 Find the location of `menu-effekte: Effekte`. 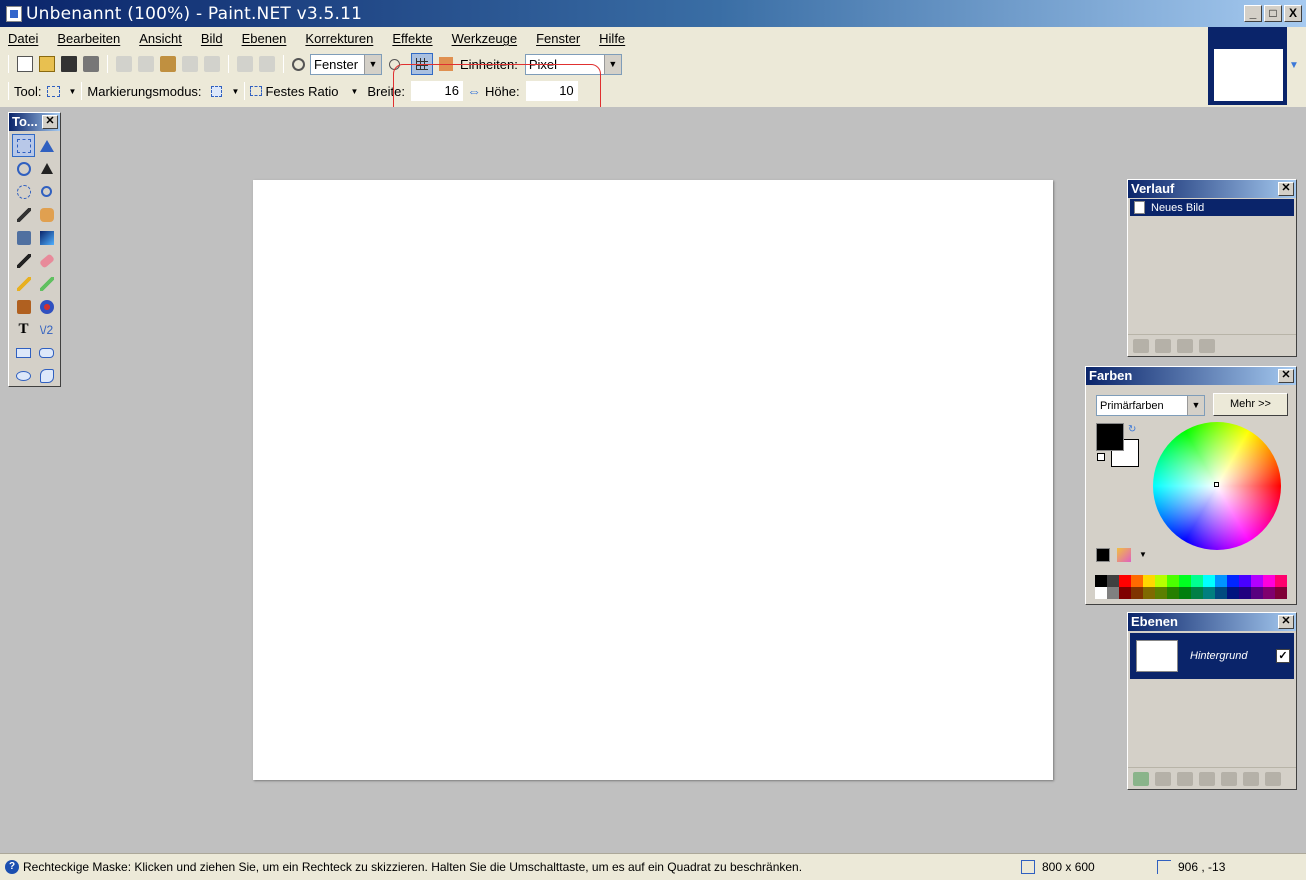

menu-effekte: Effekte is located at coordinates (412, 39).